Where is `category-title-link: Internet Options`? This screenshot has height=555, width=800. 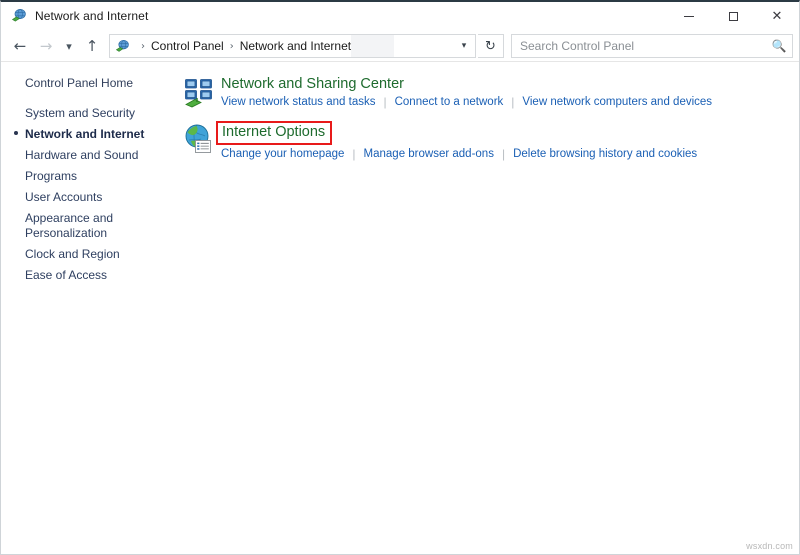
category-title-link: Internet Options is located at coordinates (274, 133).